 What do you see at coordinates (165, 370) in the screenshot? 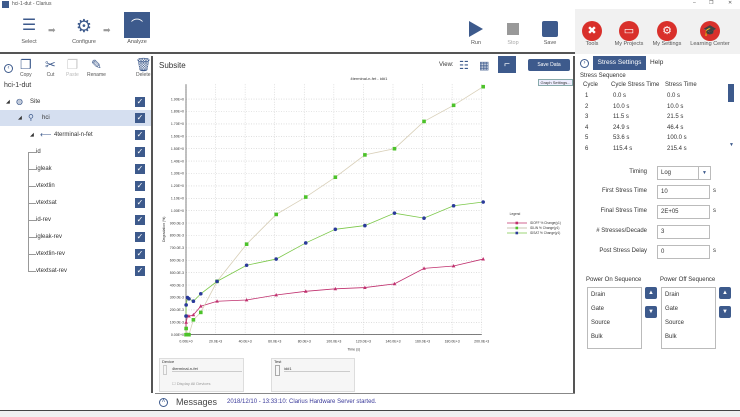
I see `device-spinner` at bounding box center [165, 370].